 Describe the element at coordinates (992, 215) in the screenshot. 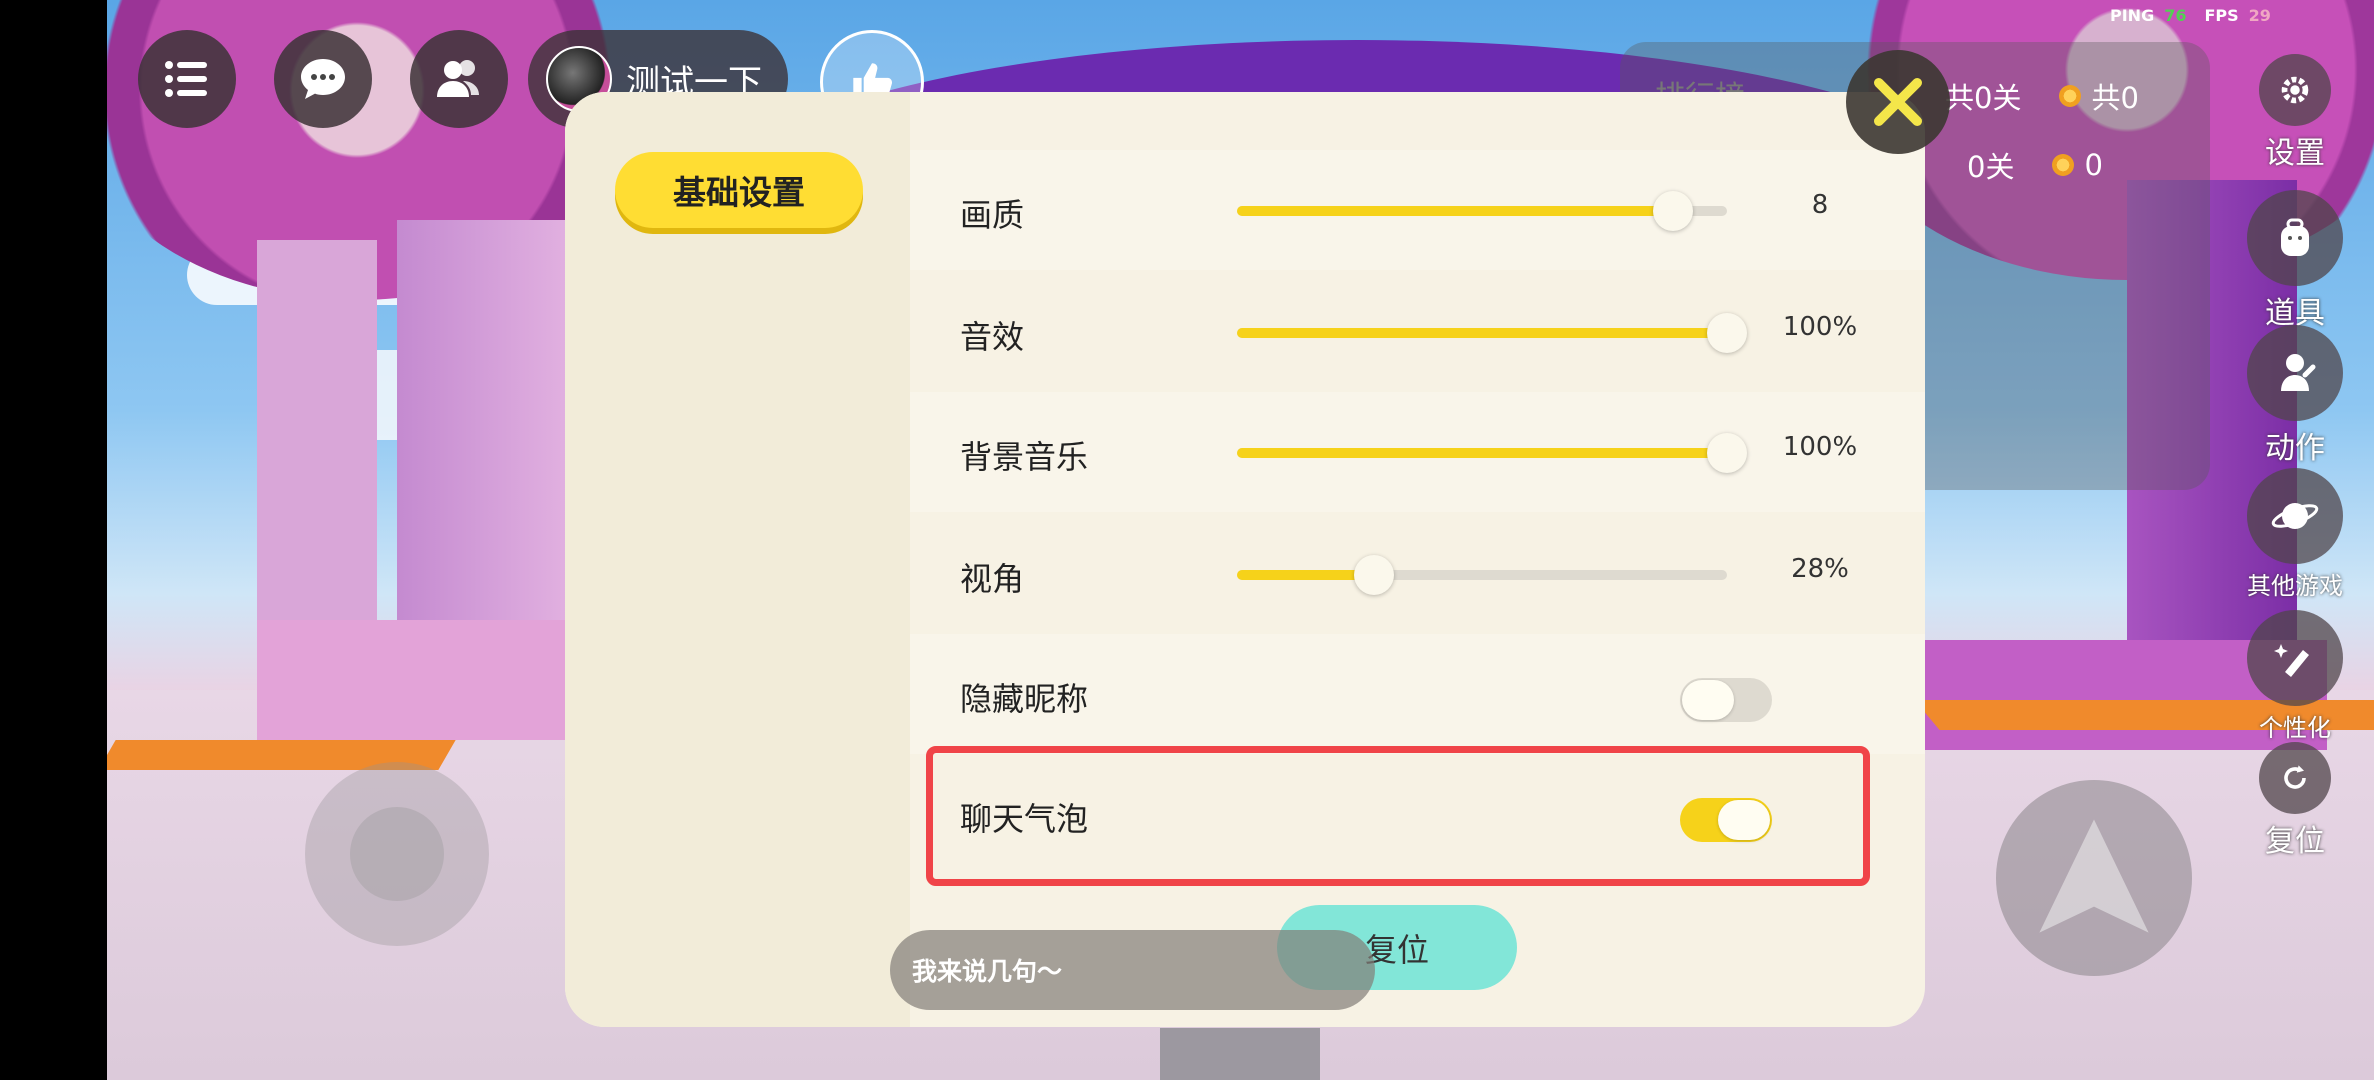

I see `quality-label: 画质` at that location.